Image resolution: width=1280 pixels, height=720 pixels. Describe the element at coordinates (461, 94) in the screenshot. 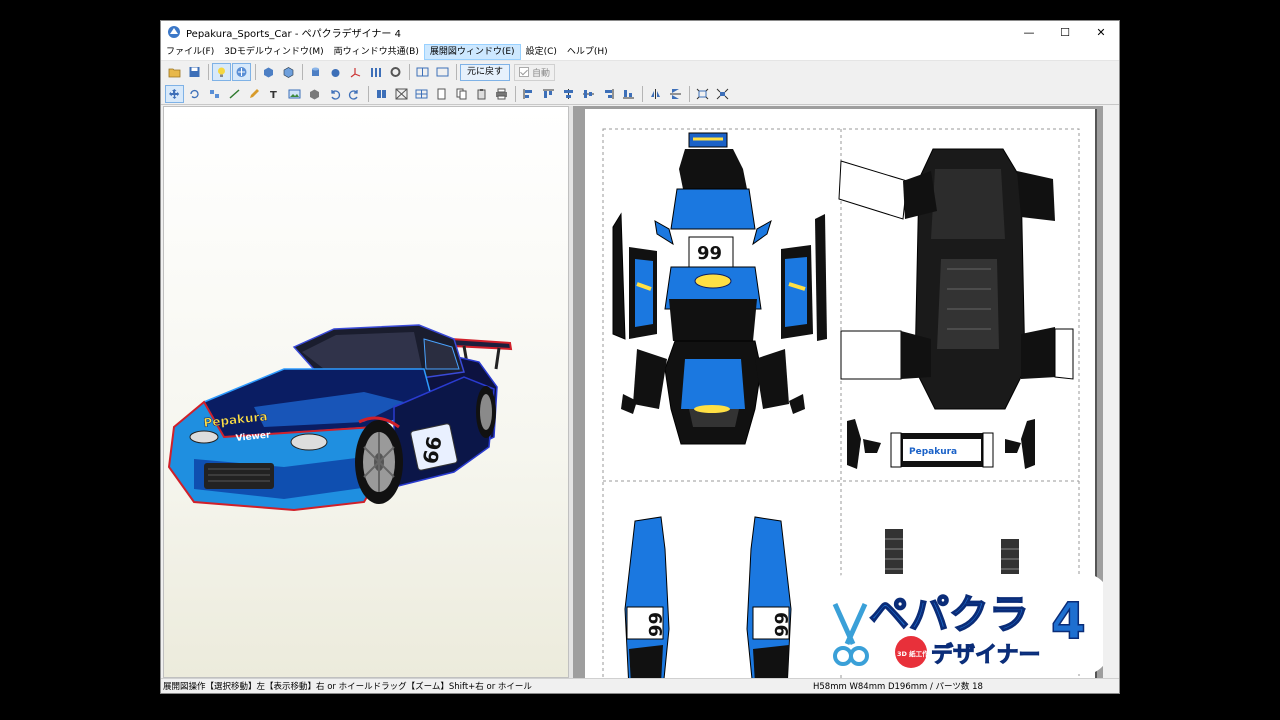

I see `copy-icon` at that location.